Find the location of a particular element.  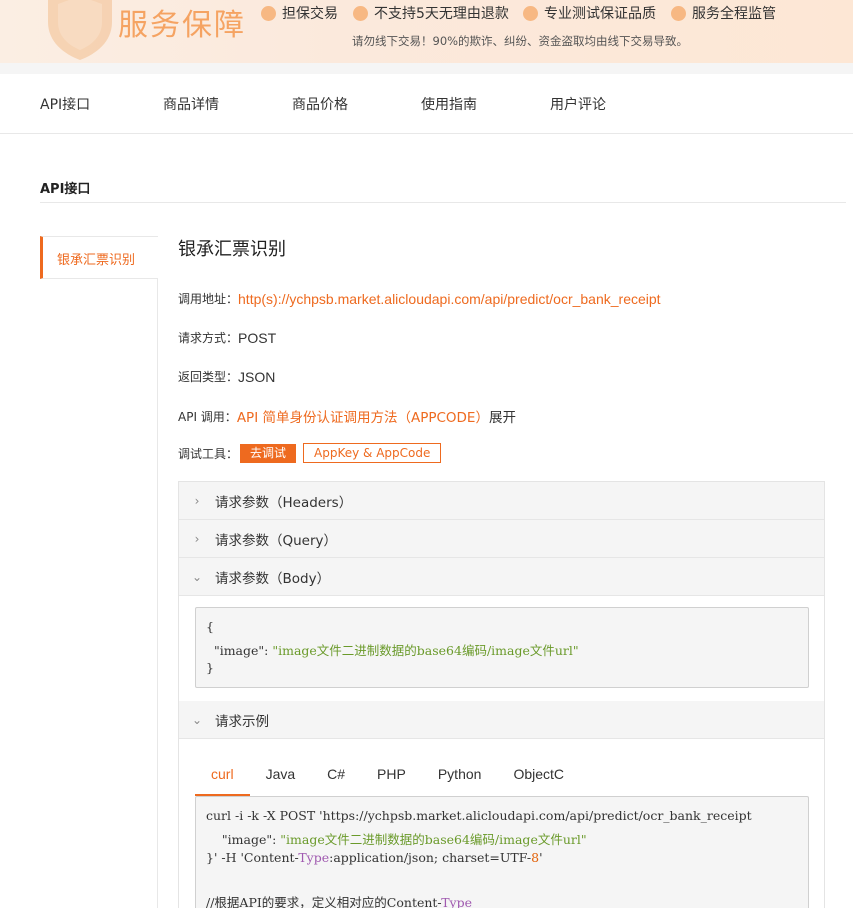

api-return-row: 返回类型： JSON is located at coordinates (226, 376).